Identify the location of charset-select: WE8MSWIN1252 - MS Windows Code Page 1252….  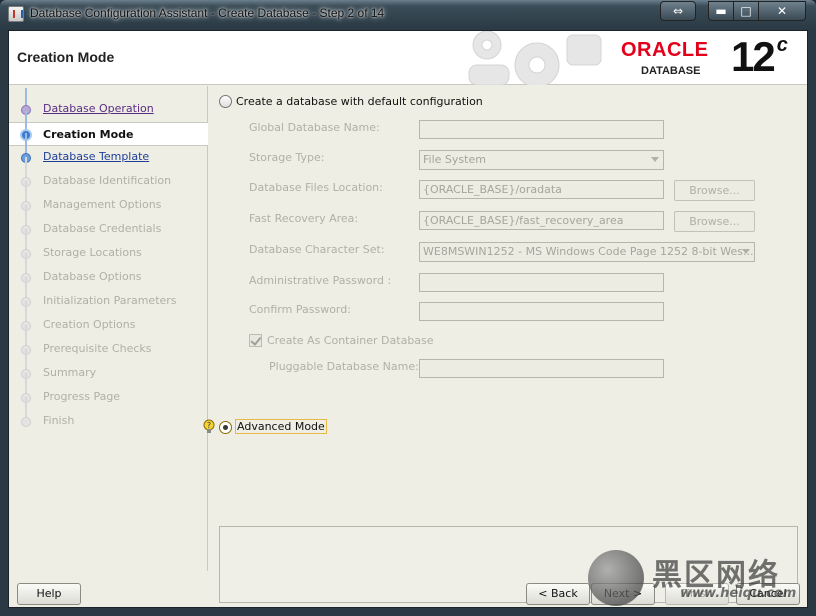
(587, 252).